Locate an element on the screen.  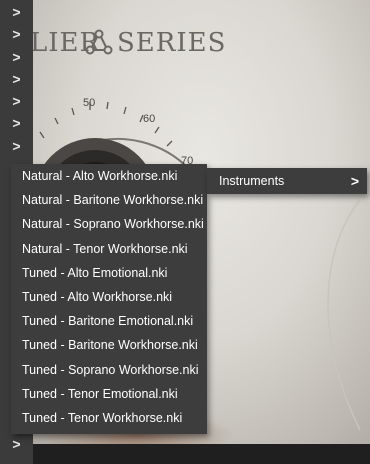
knob-label-50: 50 is located at coordinates (89, 103).